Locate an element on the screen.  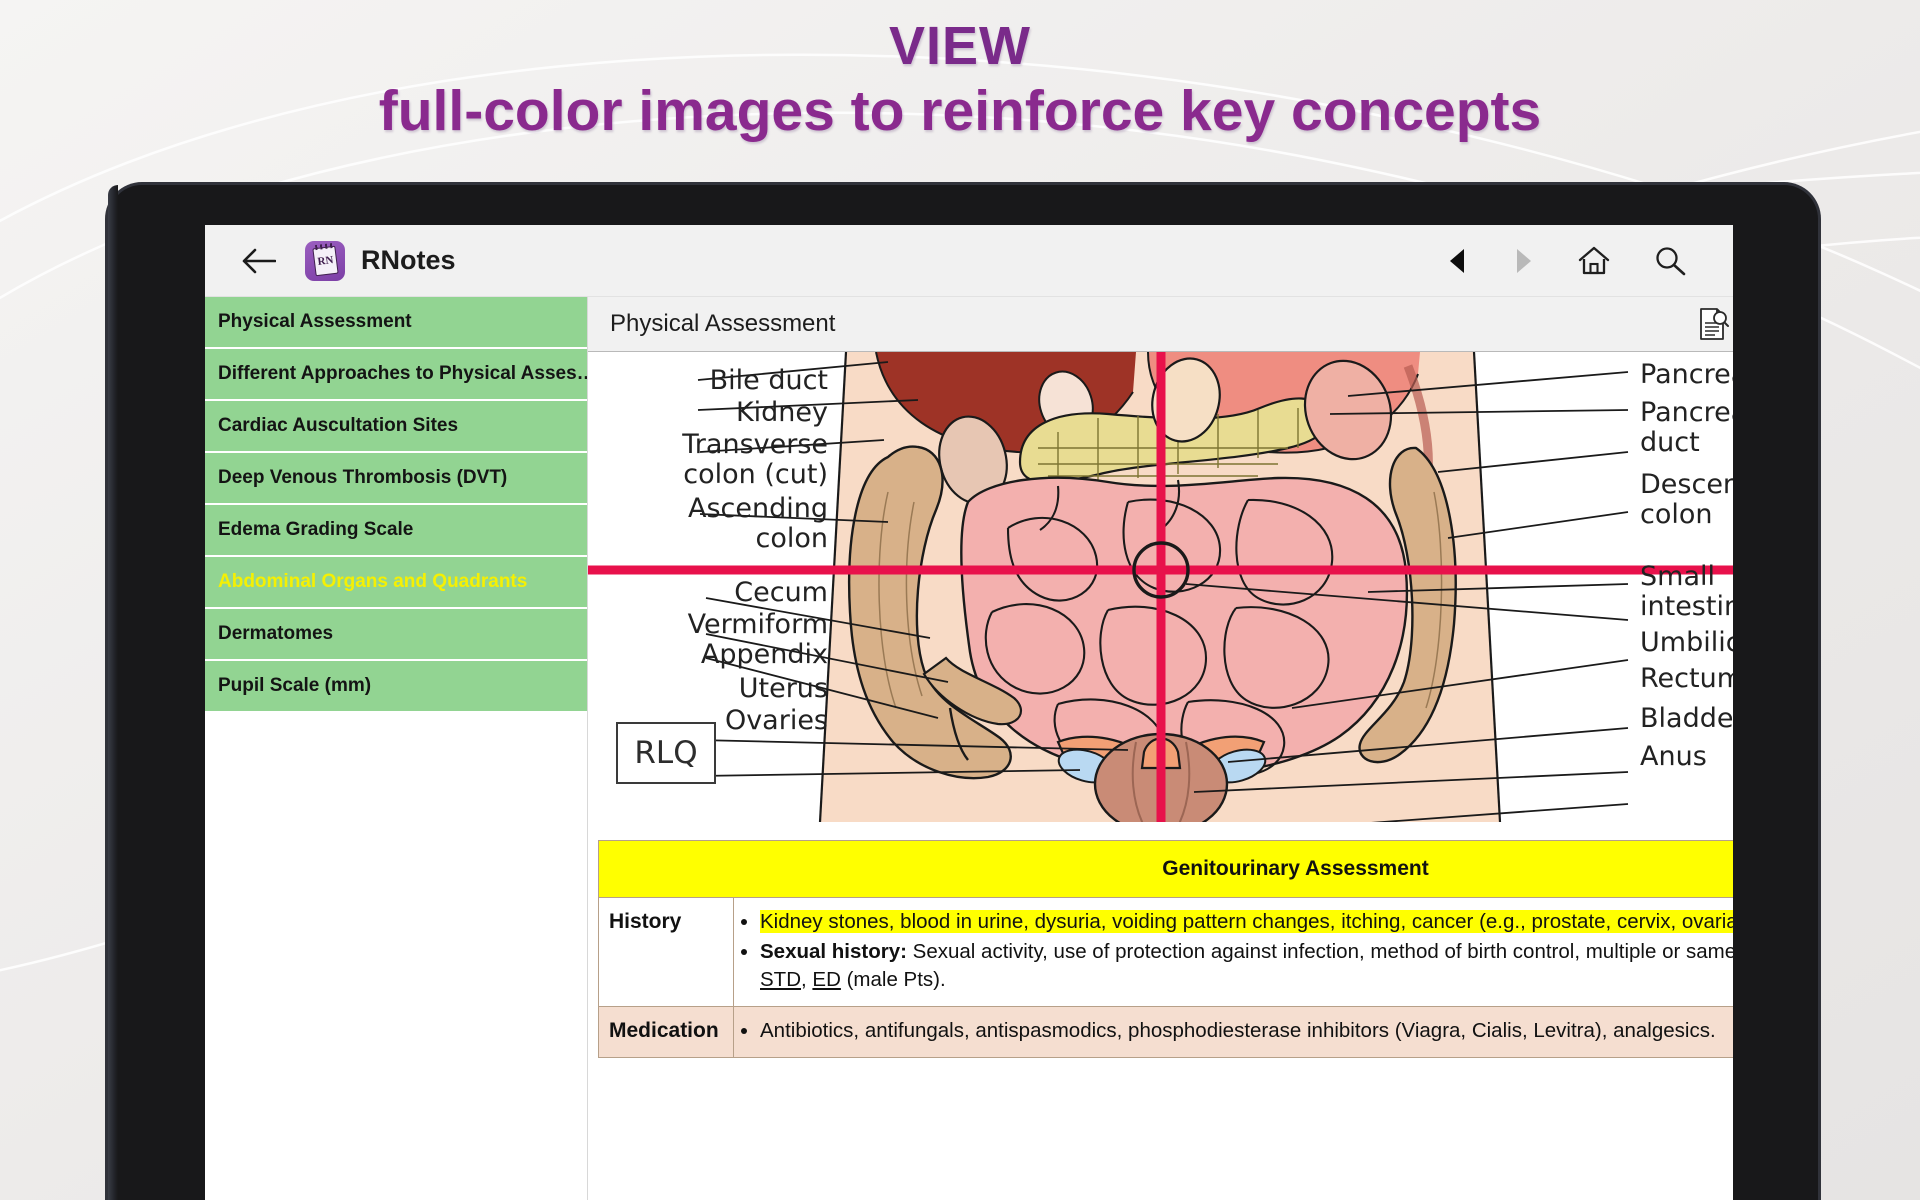
row-key-history: History is located at coordinates (666, 952).